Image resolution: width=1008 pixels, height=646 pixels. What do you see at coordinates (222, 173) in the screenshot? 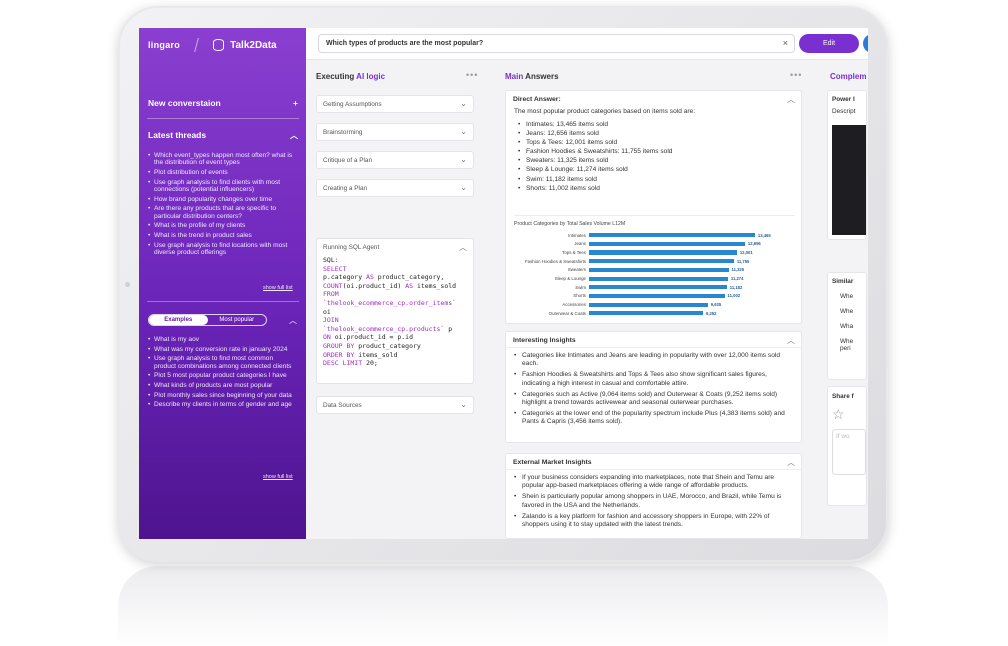
I see `thread-item: Plot distribution of events` at bounding box center [222, 173].